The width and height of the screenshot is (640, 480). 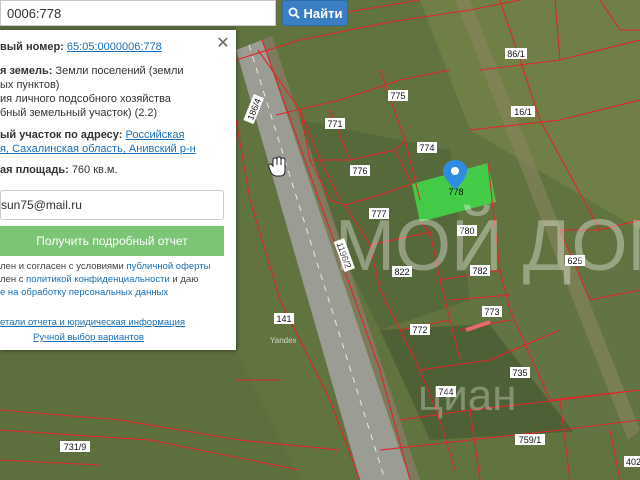 What do you see at coordinates (523, 112) in the screenshot?
I see `parcel-label: 16/1` at bounding box center [523, 112].